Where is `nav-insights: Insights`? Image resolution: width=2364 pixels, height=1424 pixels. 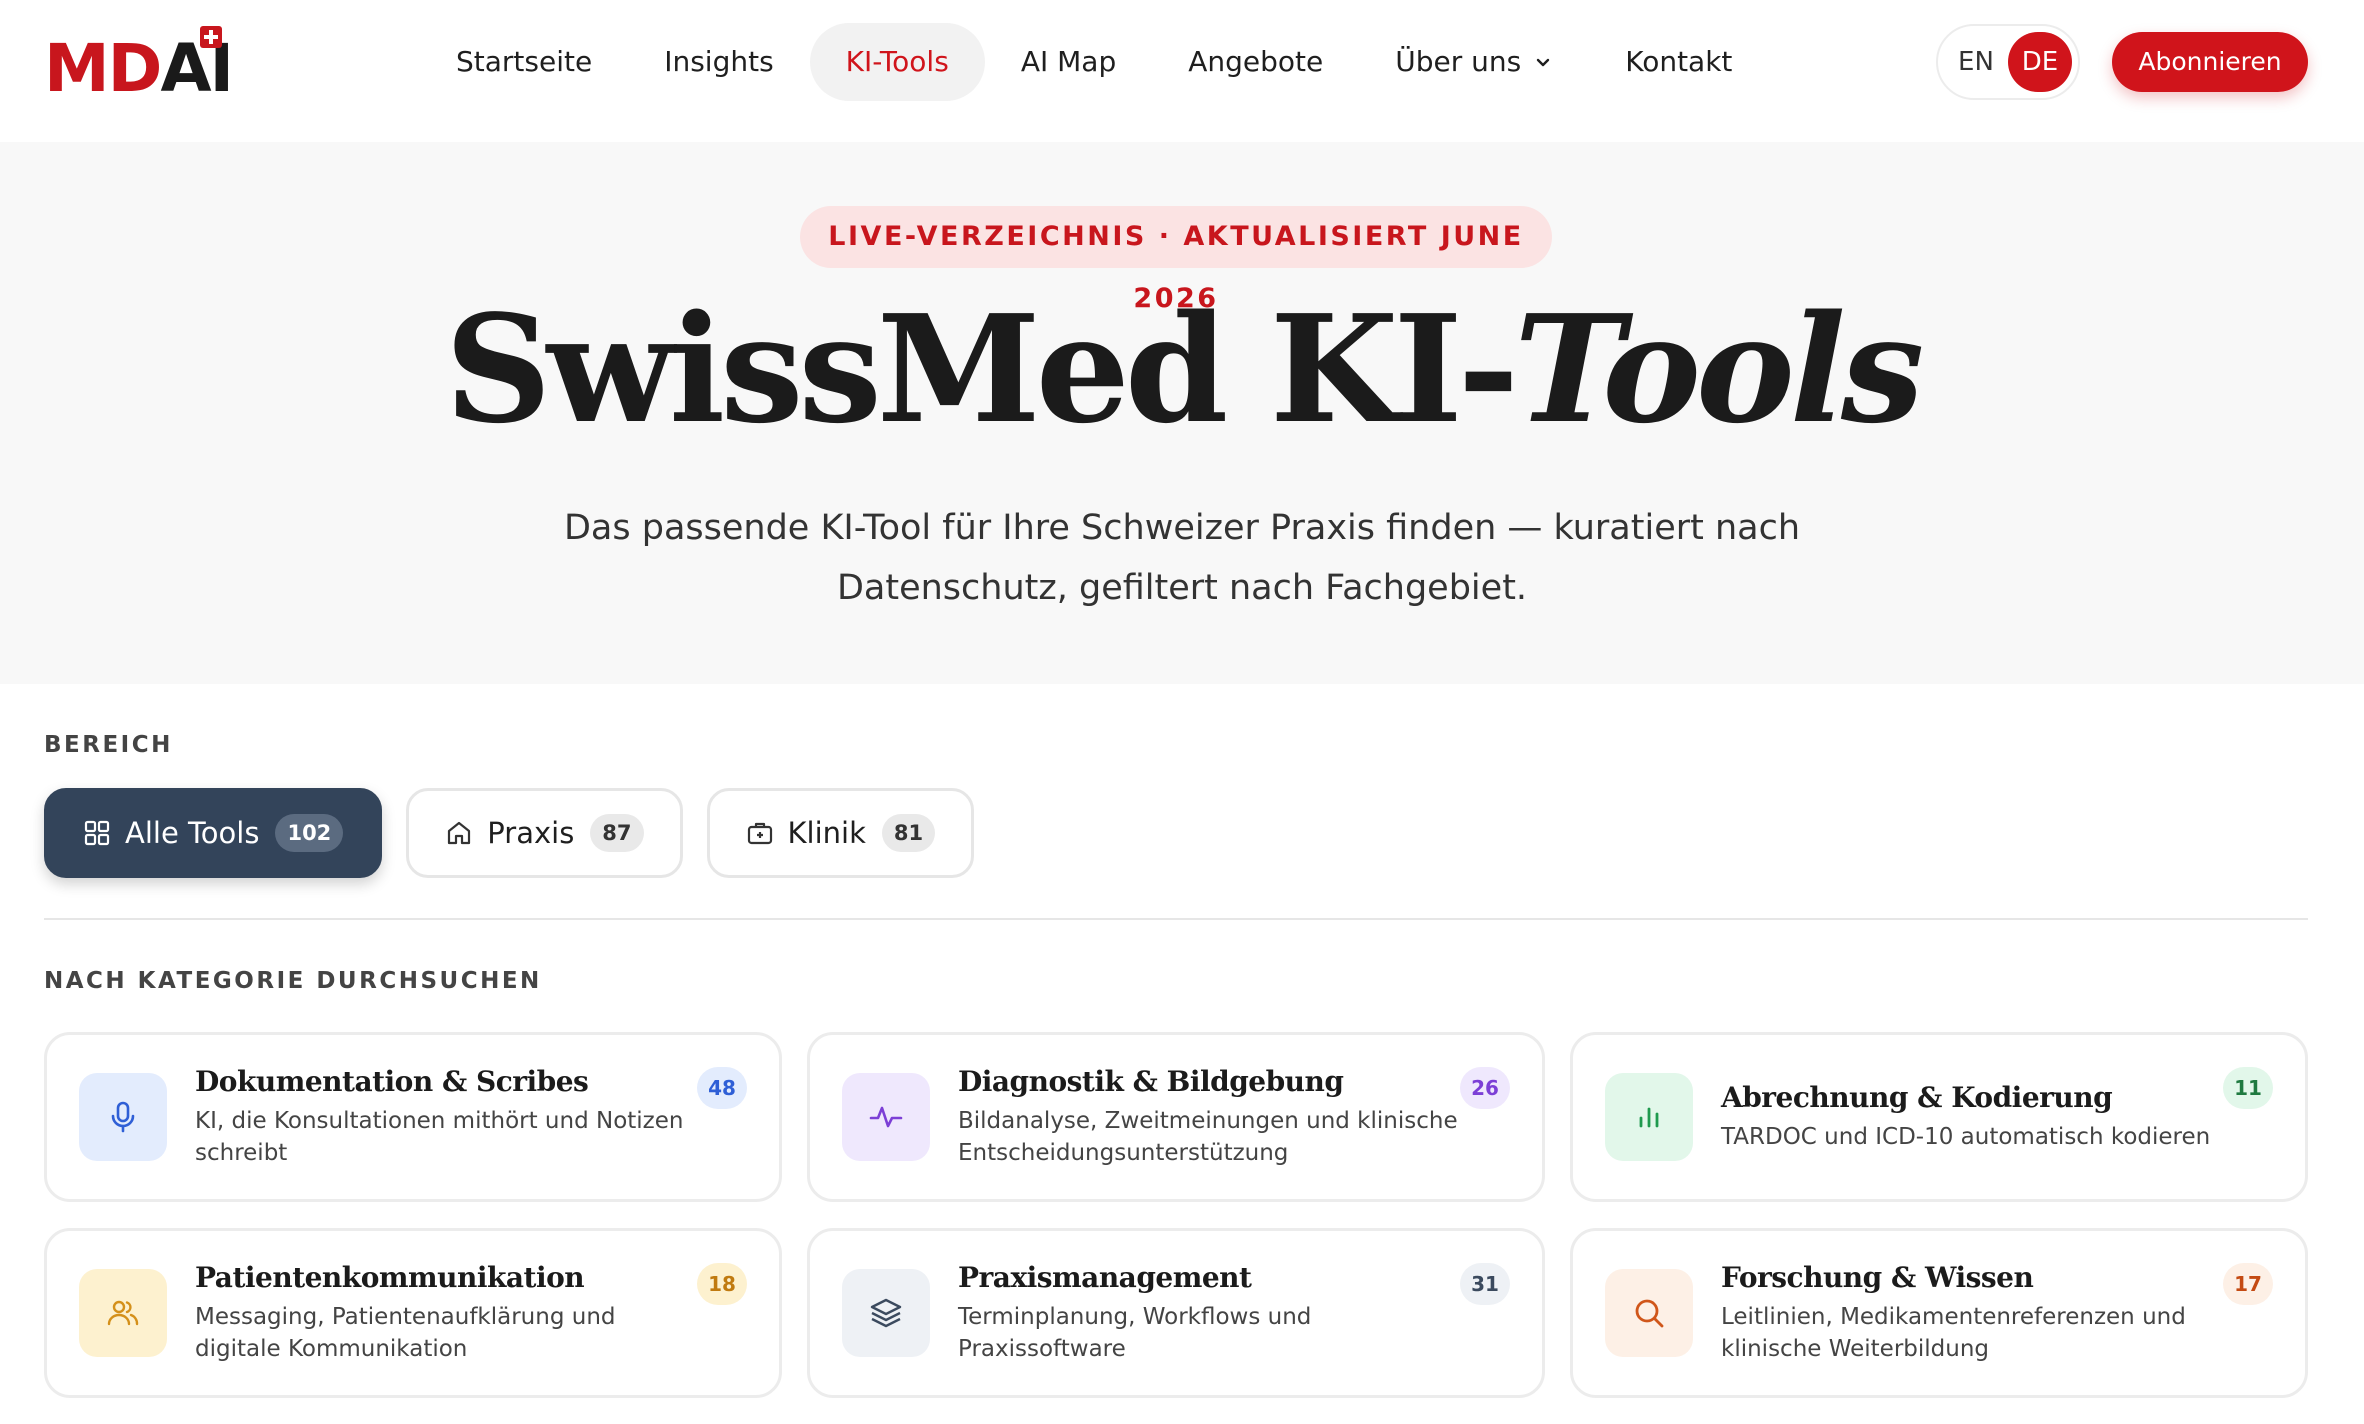 nav-insights: Insights is located at coordinates (718, 62).